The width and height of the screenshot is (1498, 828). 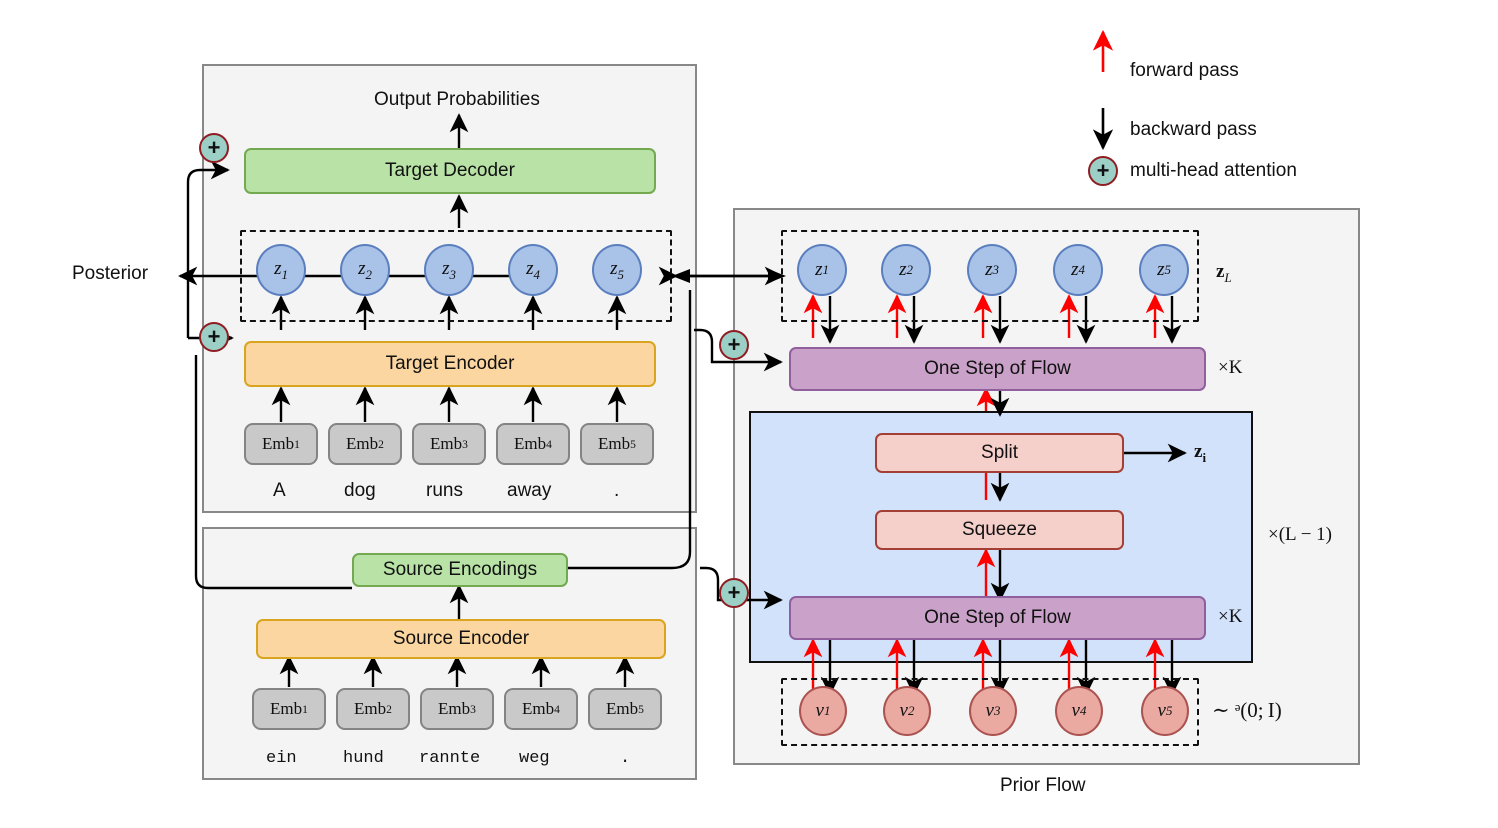 I want to click on source-embedding-box: Emb 2, so click(x=373, y=709).